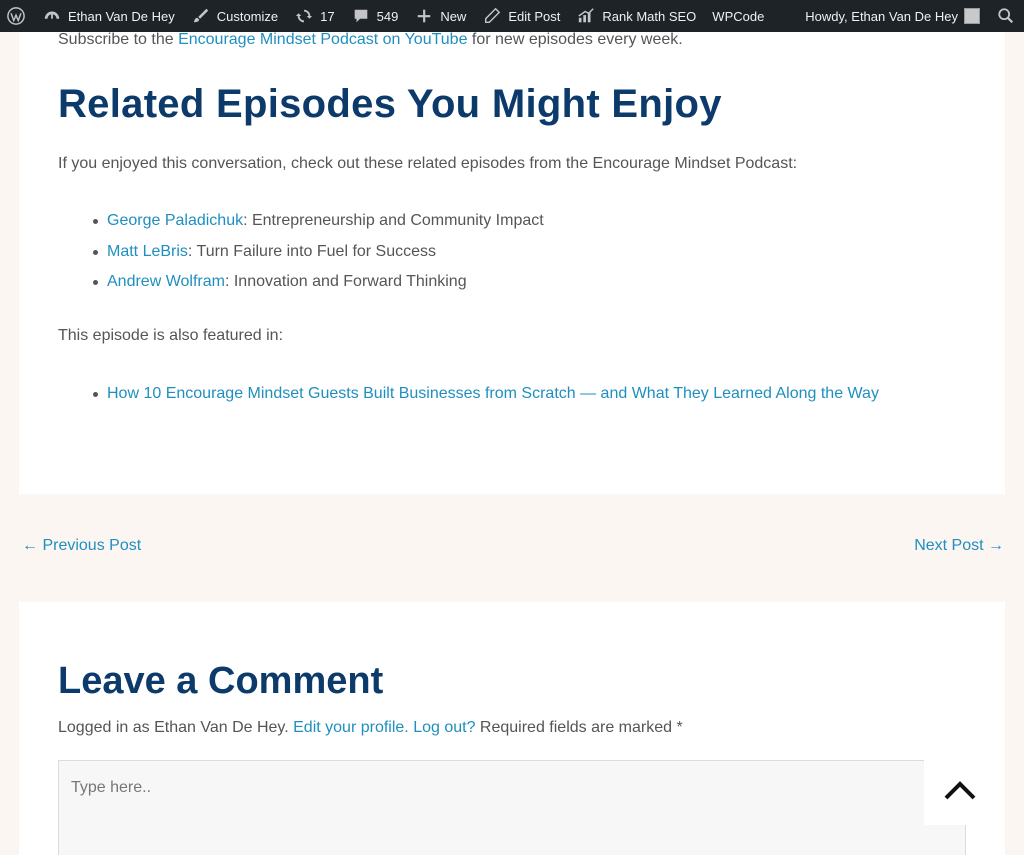 The width and height of the screenshot is (1024, 855). I want to click on leave-comment-heading: Leave a Comment, so click(221, 681).